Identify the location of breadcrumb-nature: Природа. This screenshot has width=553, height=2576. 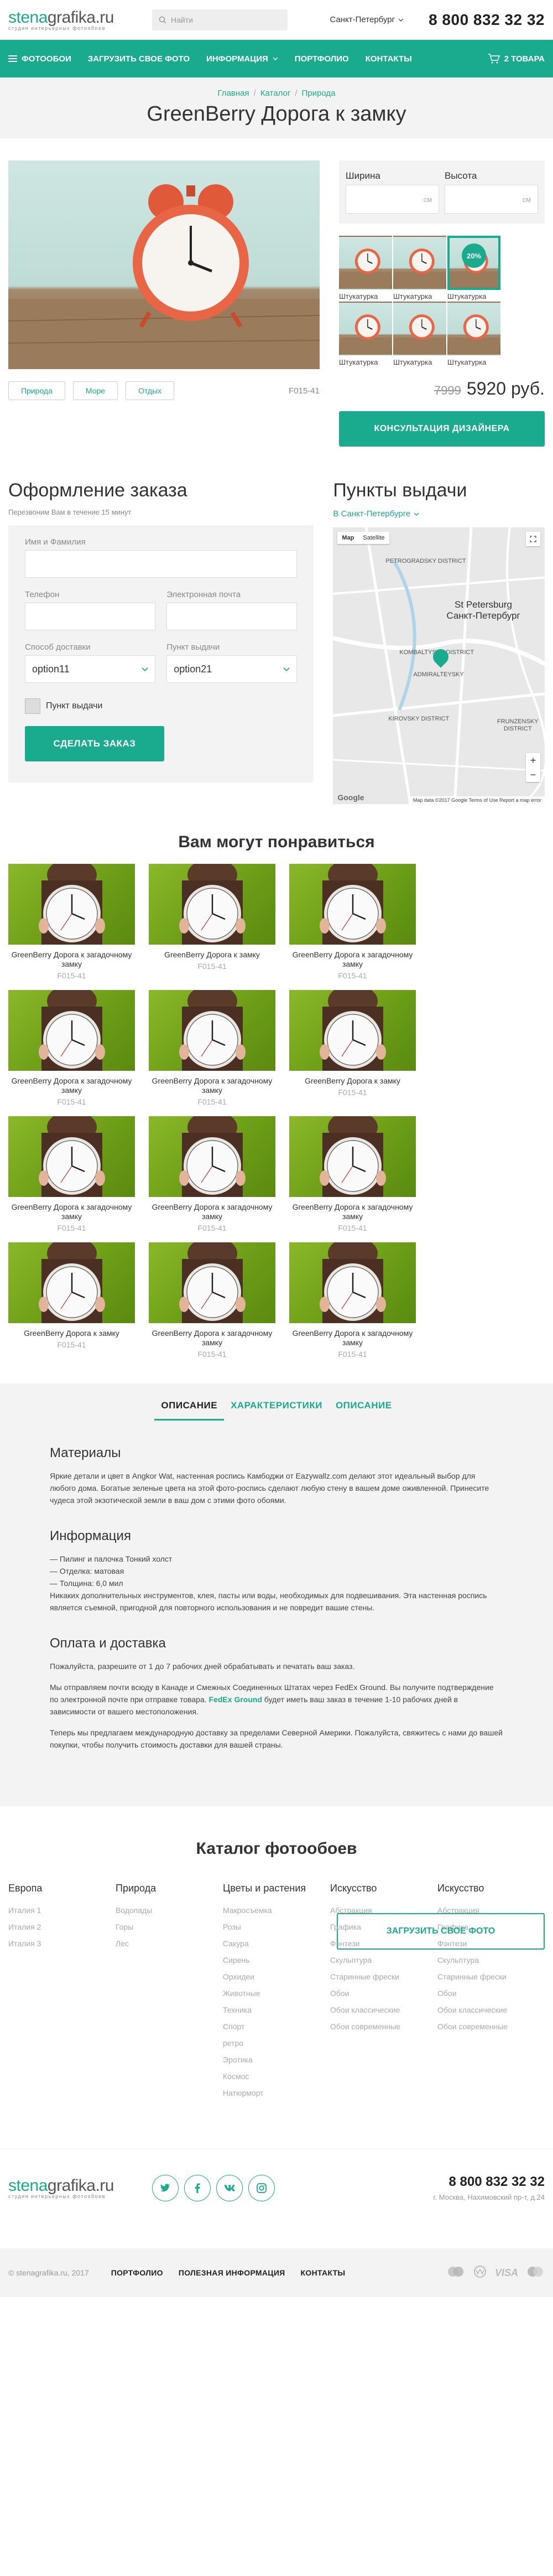
(319, 93).